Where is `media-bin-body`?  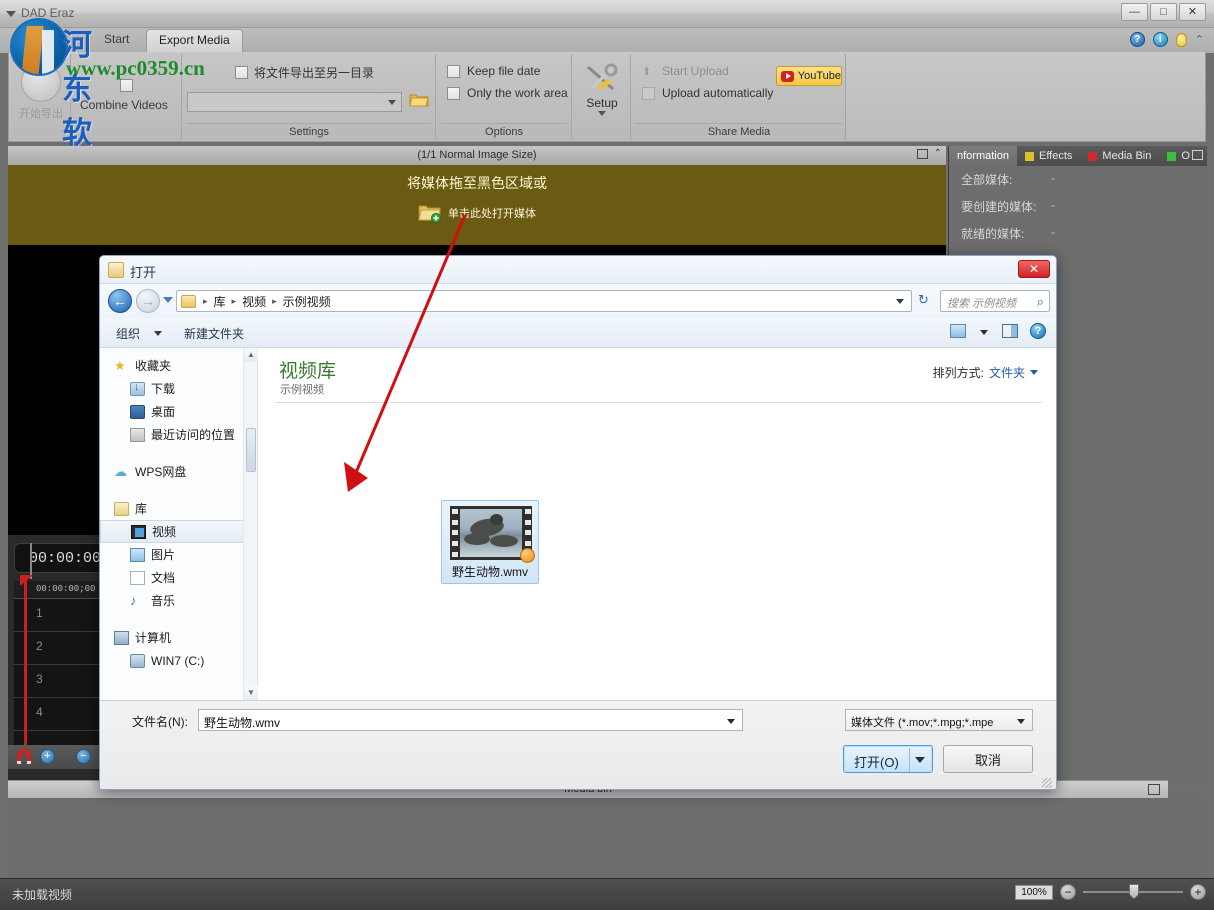
media-bin-body is located at coordinates (607, 838).